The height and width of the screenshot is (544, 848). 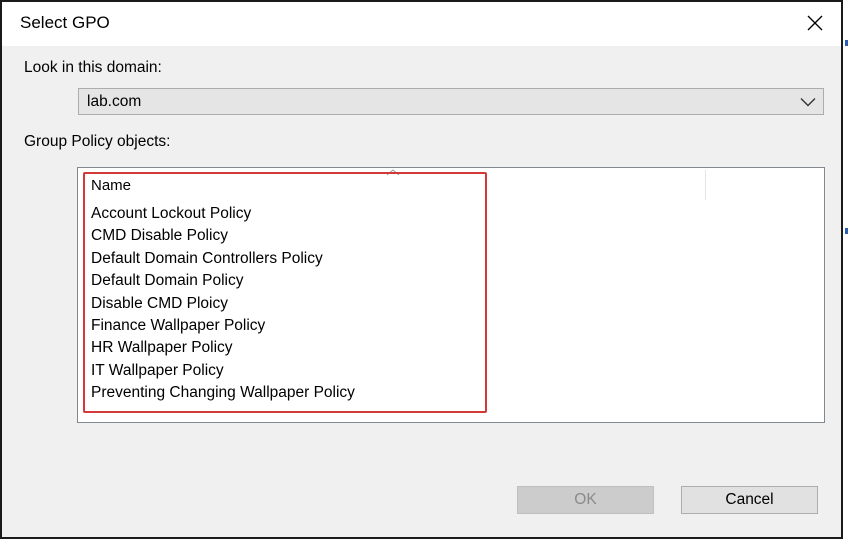 What do you see at coordinates (585, 500) in the screenshot?
I see `ok-button: OK` at bounding box center [585, 500].